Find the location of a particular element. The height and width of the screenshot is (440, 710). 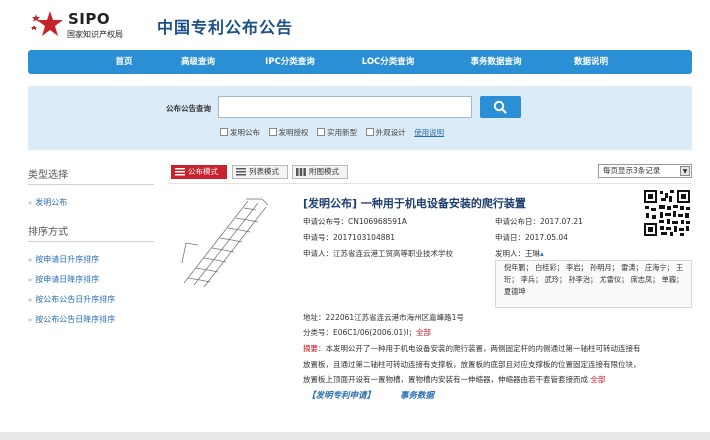

patent-drawing-thumbnail is located at coordinates (226, 241).